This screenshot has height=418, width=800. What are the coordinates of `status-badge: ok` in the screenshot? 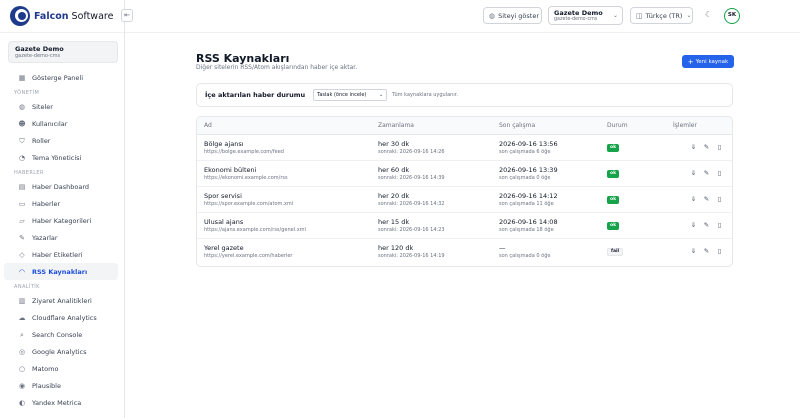 It's located at (613, 226).